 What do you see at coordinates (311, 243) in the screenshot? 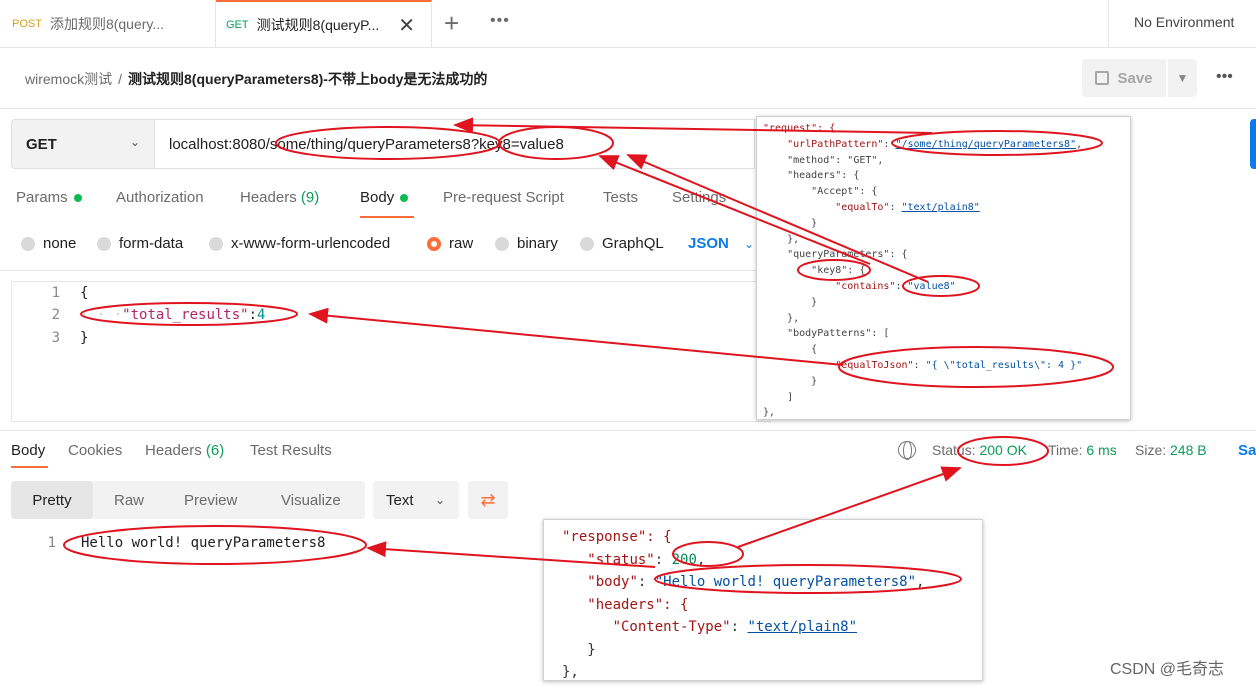
I see `radio-label: x-www-form-urlencoded` at bounding box center [311, 243].